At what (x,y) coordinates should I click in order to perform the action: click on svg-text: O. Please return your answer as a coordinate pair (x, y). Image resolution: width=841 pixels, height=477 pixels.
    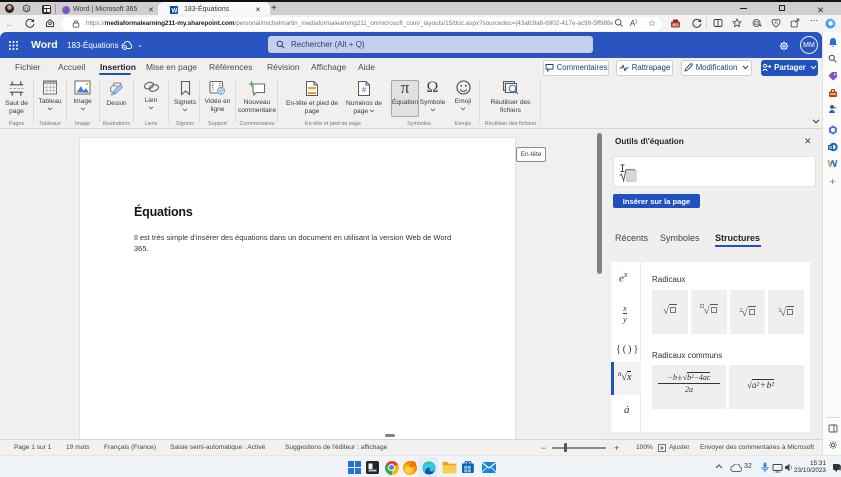
    Looking at the image, I should click on (830, 147).